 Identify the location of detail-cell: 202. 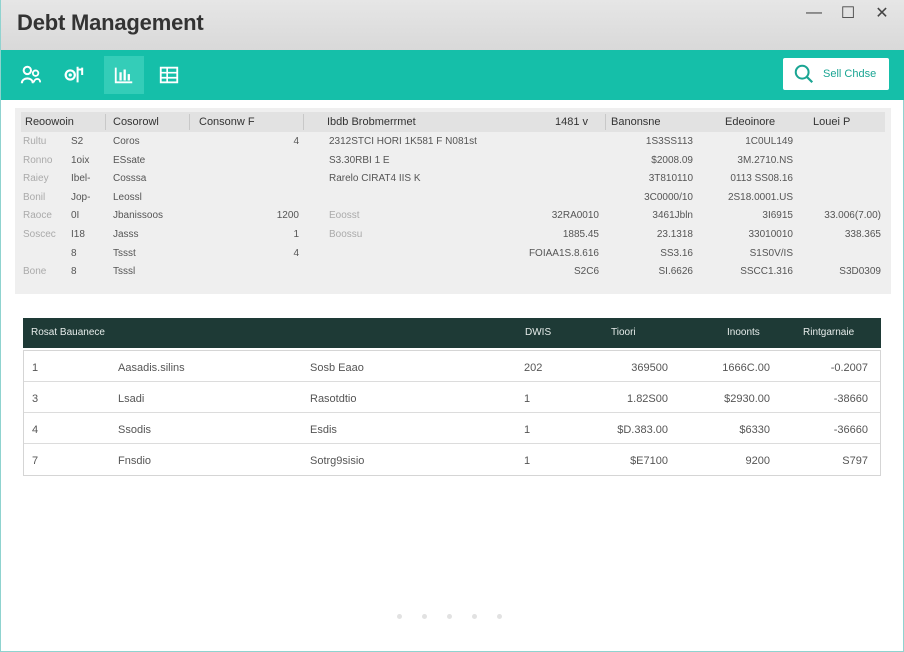
(533, 368).